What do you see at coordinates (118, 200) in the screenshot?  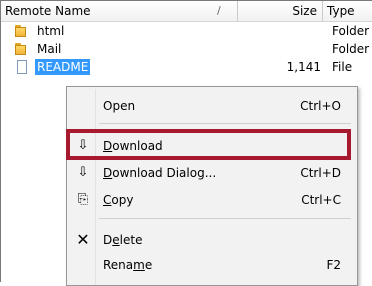 I see `menu-item-label: Copy` at bounding box center [118, 200].